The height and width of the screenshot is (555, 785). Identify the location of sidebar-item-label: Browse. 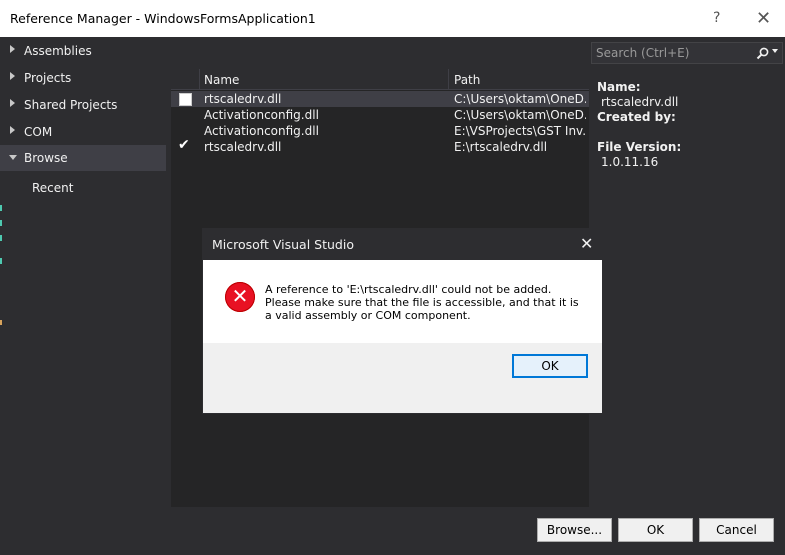
(46, 158).